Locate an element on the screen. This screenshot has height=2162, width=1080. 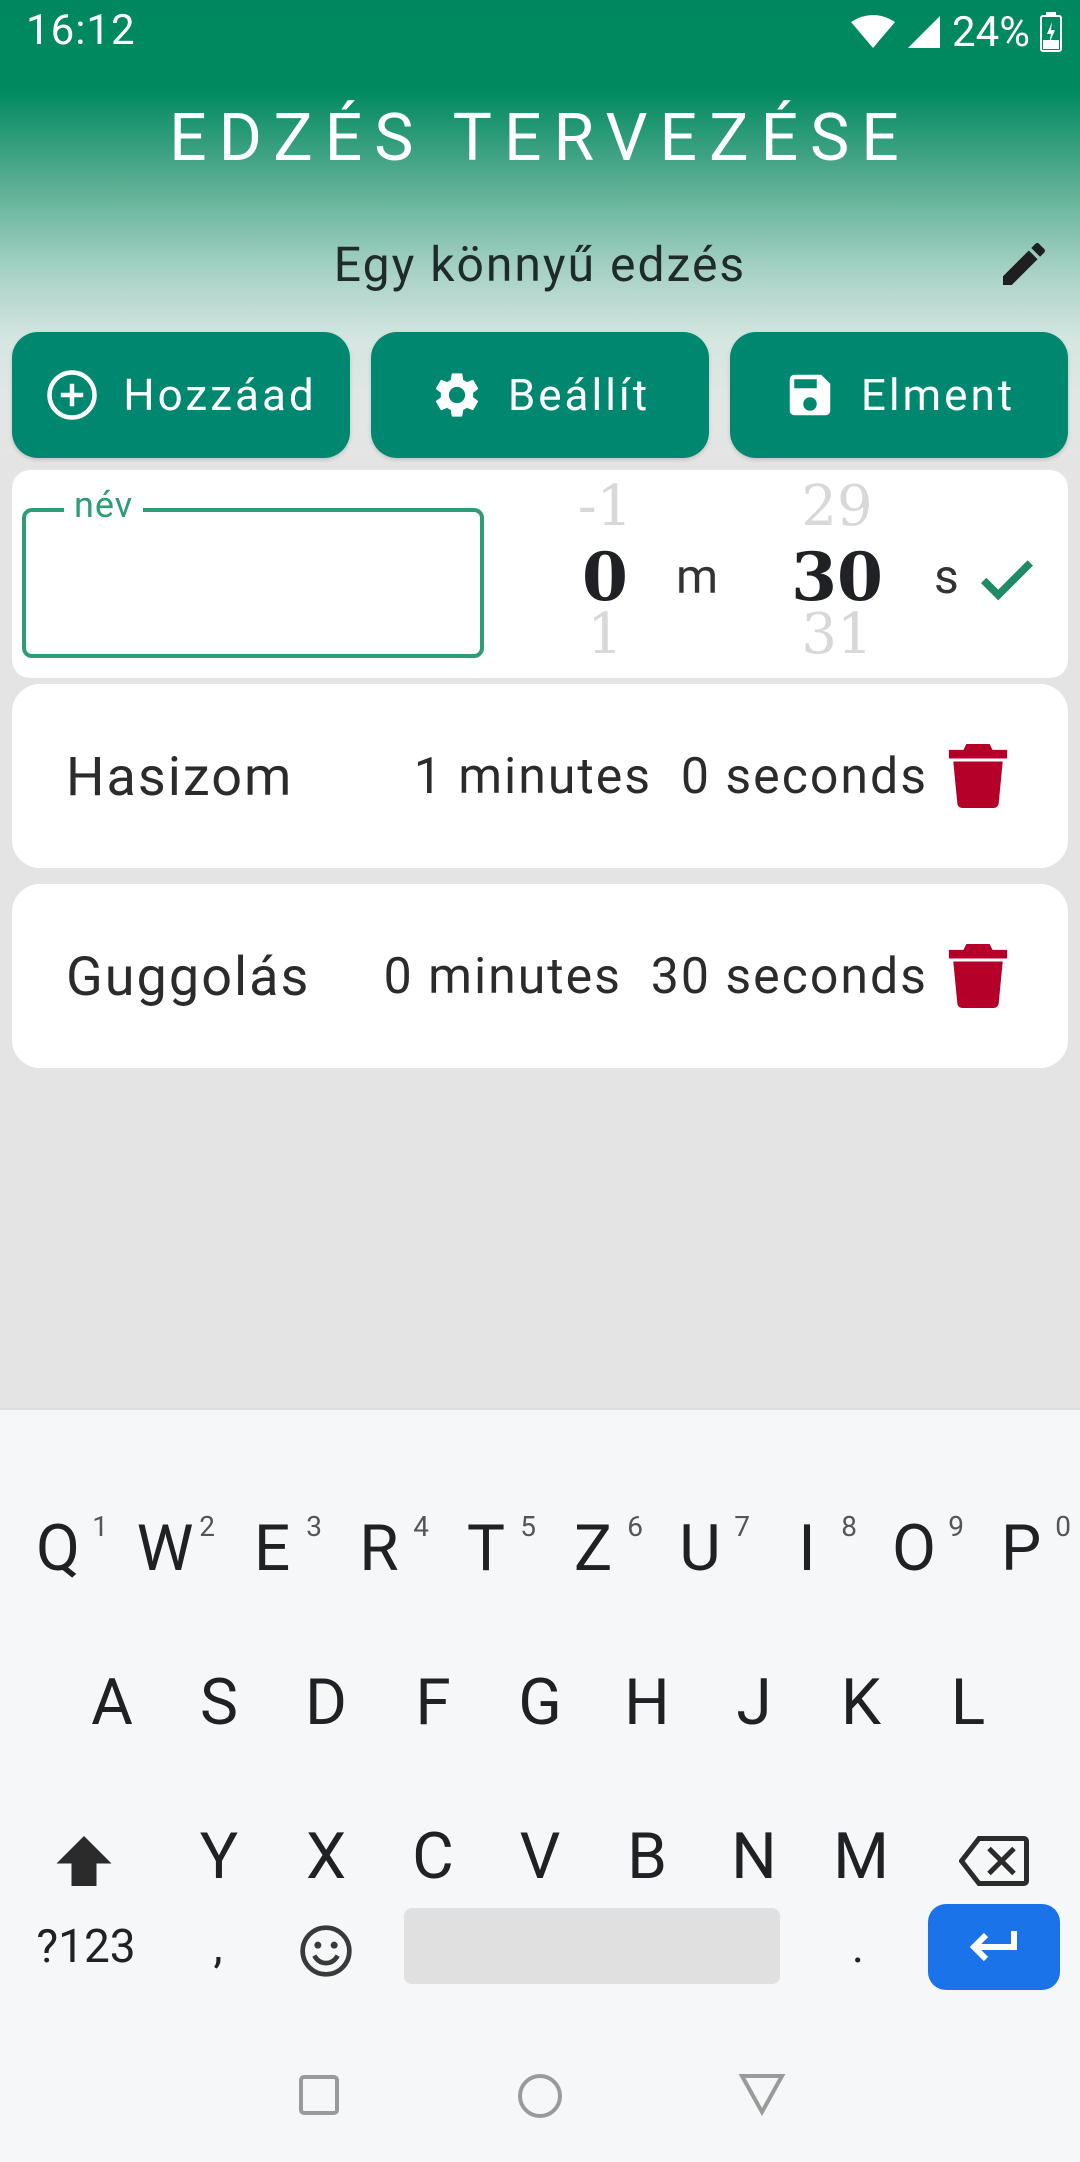
key-label: Q is located at coordinates (58, 1548).